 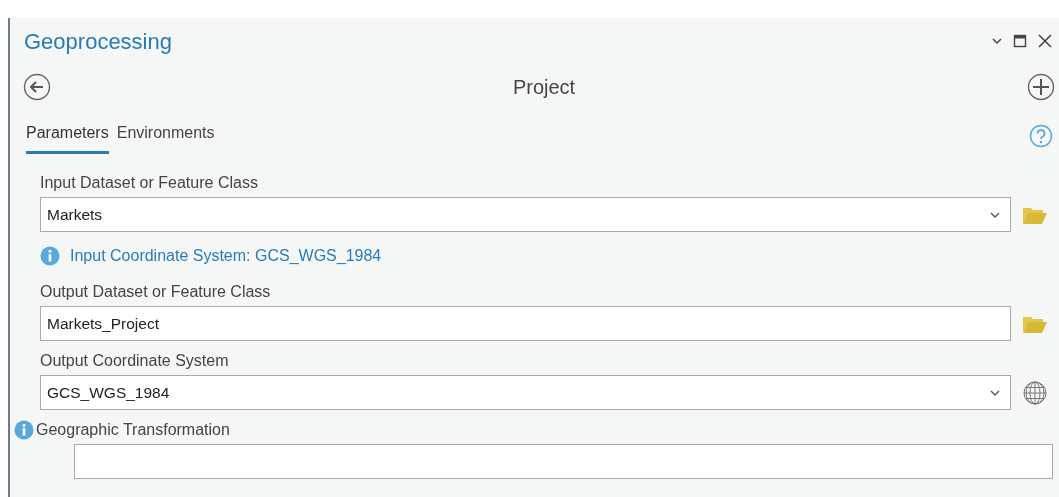 What do you see at coordinates (226, 256) in the screenshot?
I see `coordinate-info-message: Input Coordinate System: GCS_WGS_1984` at bounding box center [226, 256].